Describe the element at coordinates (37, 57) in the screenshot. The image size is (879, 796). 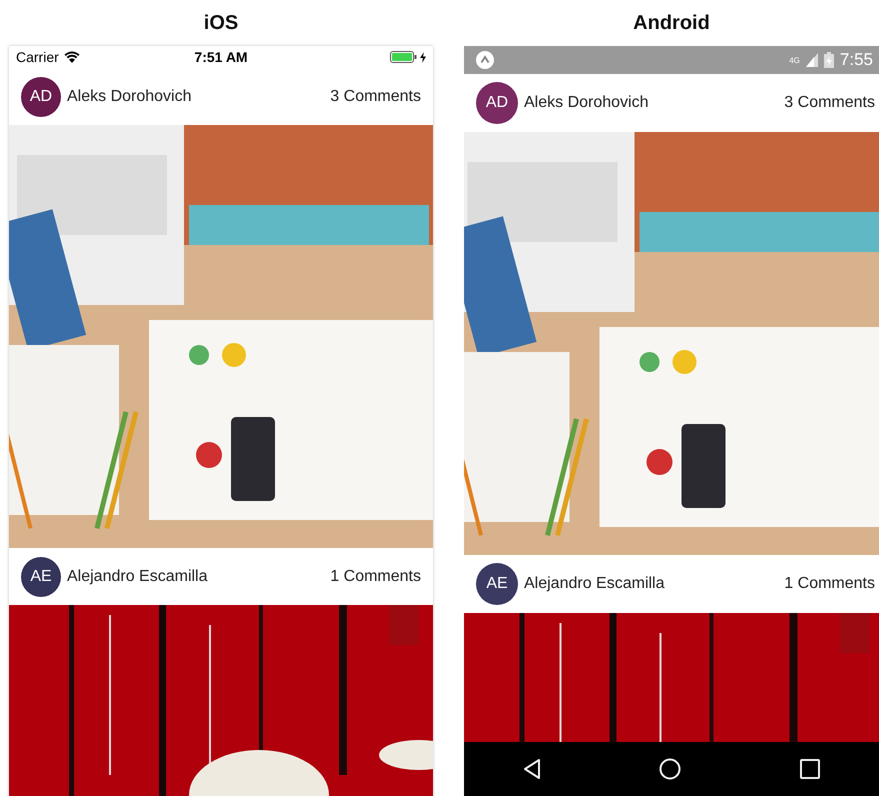
I see `carrier-label: Carrier` at that location.